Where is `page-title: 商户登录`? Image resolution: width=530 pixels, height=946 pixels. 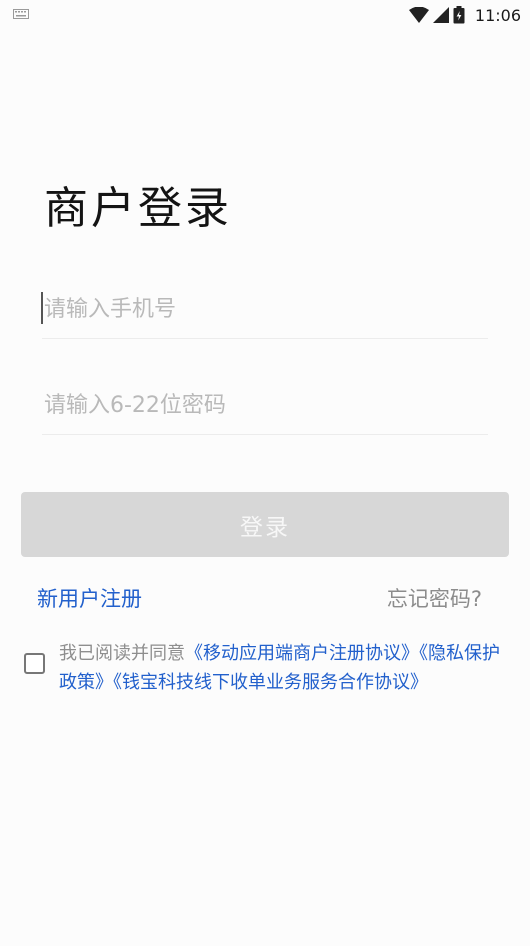 page-title: 商户登录 is located at coordinates (138, 208).